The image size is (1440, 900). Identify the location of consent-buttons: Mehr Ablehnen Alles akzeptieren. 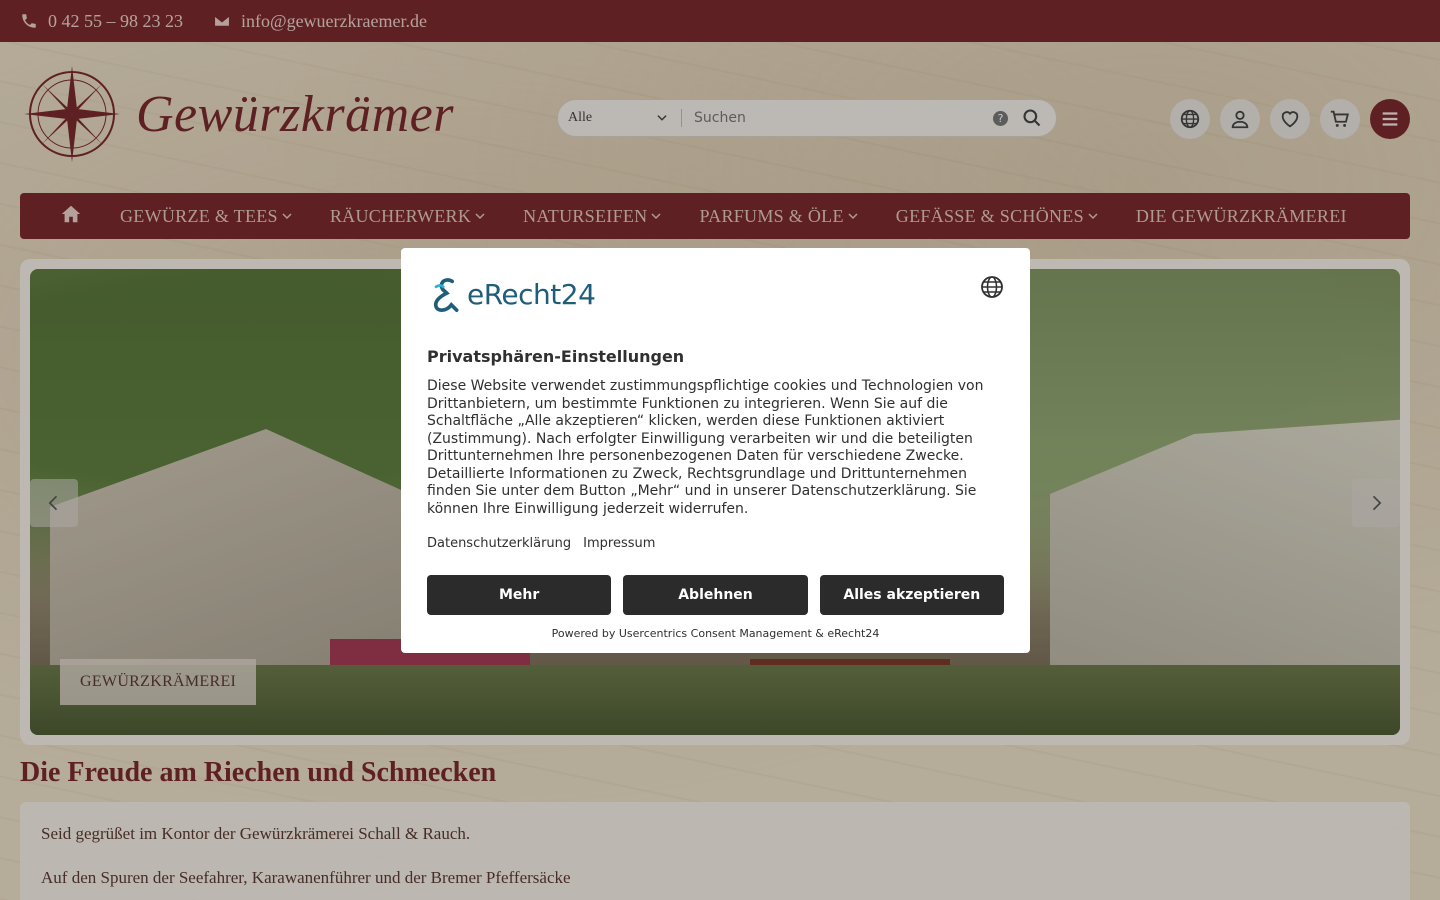
(715, 595).